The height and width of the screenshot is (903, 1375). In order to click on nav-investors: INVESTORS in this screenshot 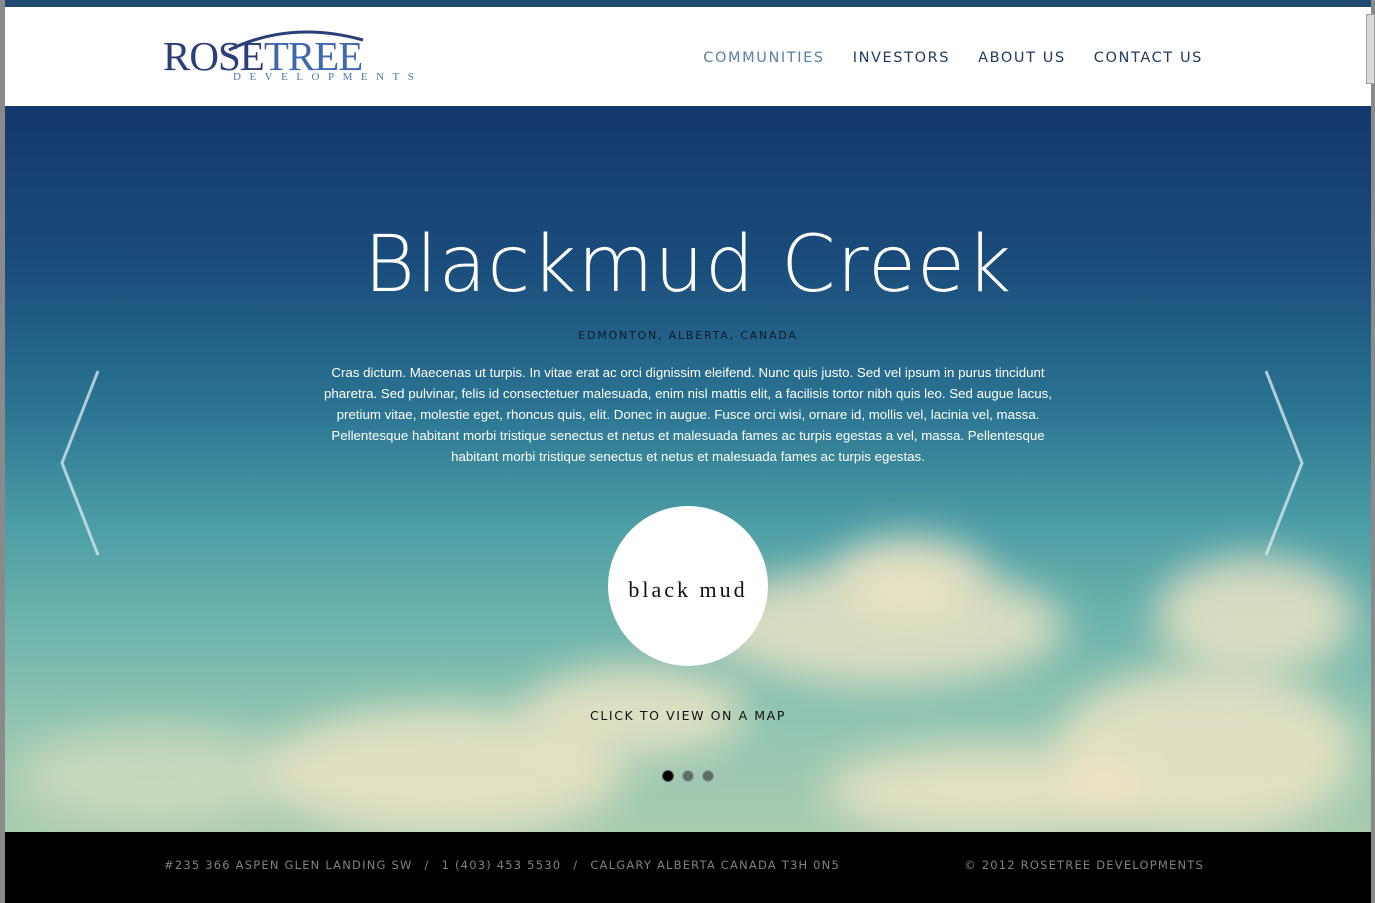, I will do `click(901, 58)`.